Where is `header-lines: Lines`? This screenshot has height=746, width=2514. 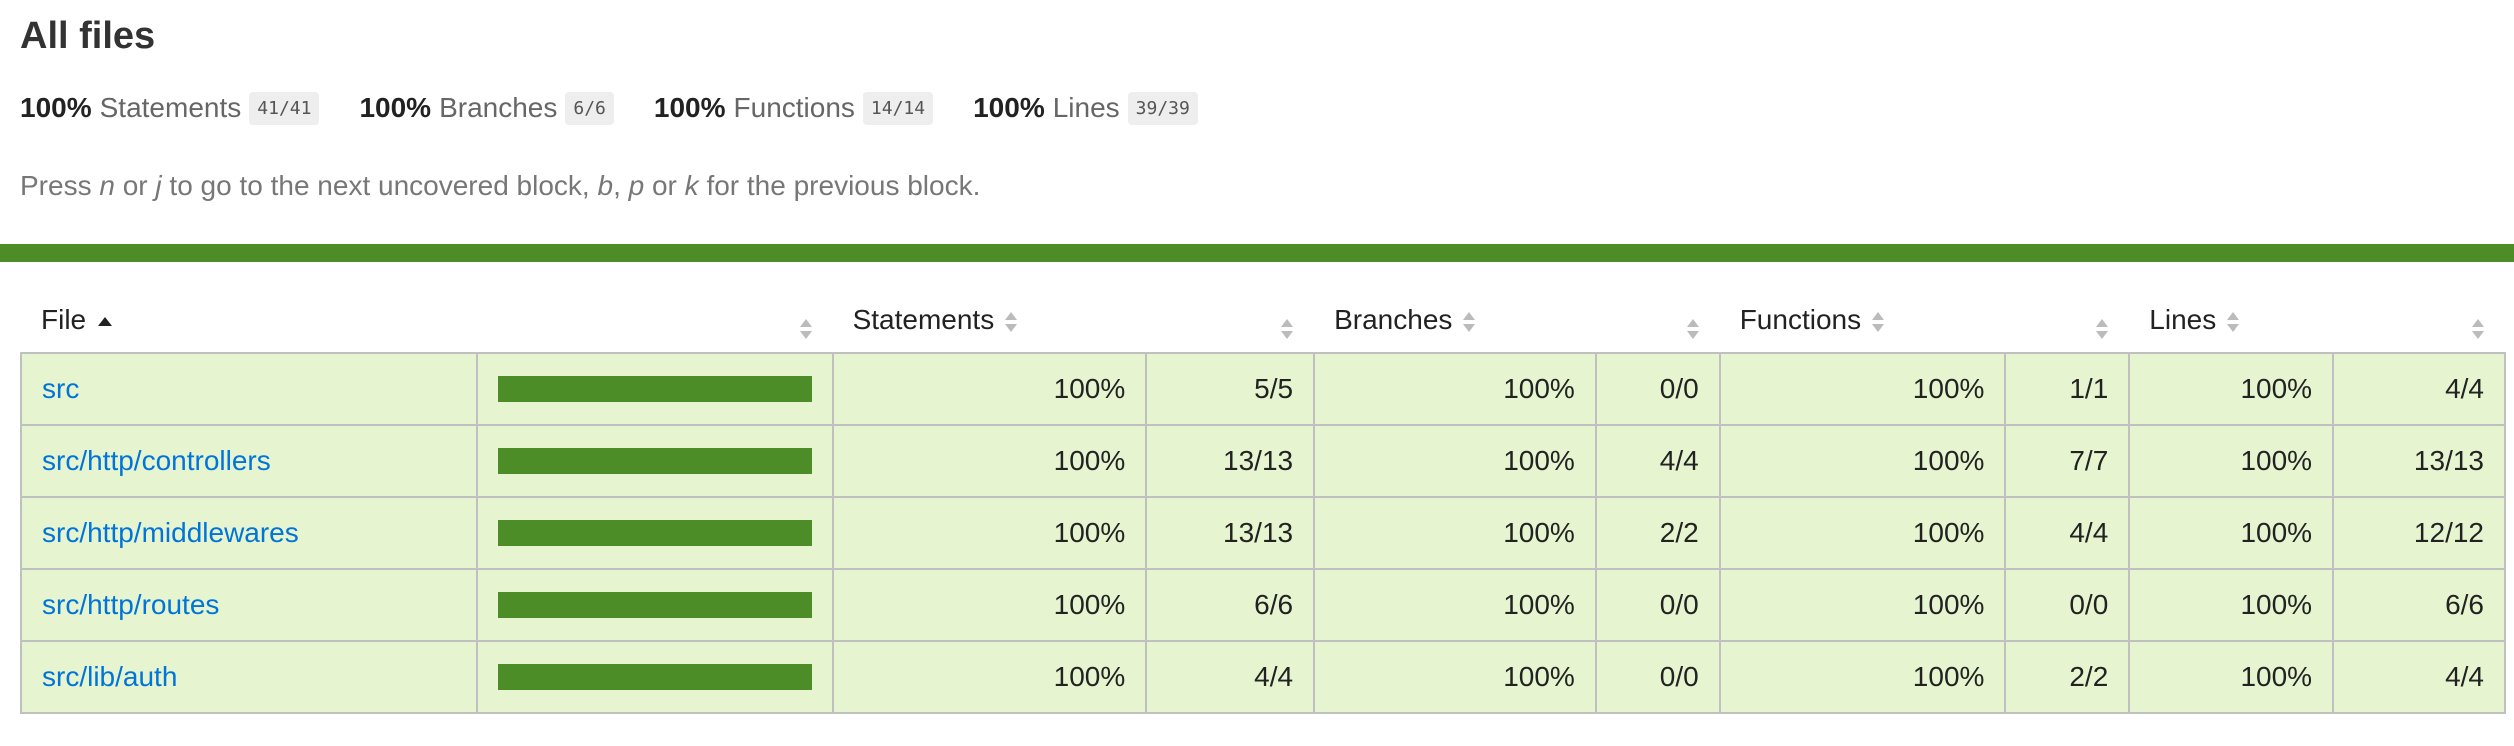 header-lines: Lines is located at coordinates (2231, 320).